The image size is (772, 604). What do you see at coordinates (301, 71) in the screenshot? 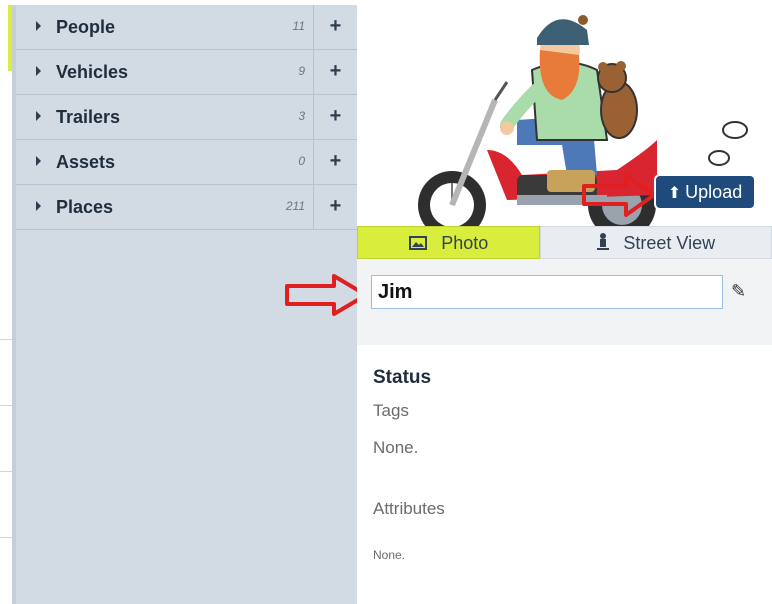
I see `category-count: 9` at bounding box center [301, 71].